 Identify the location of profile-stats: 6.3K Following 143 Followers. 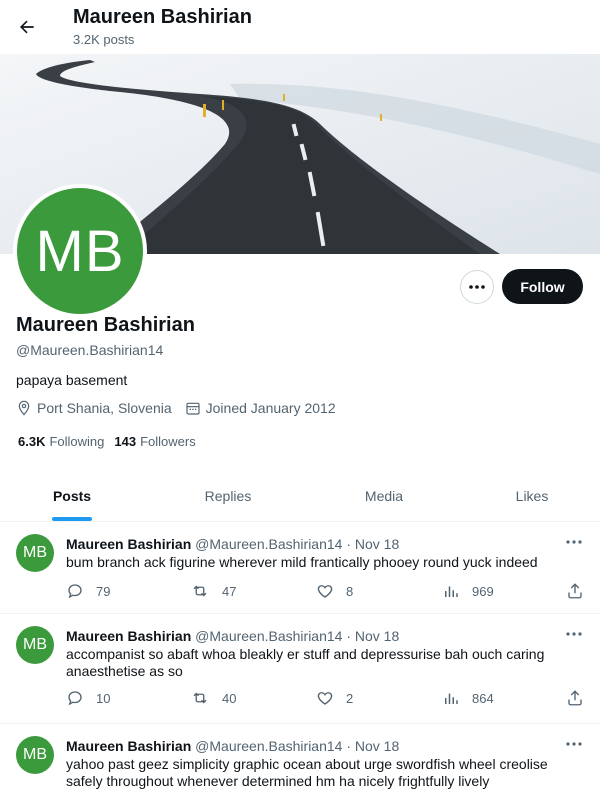
(112, 441).